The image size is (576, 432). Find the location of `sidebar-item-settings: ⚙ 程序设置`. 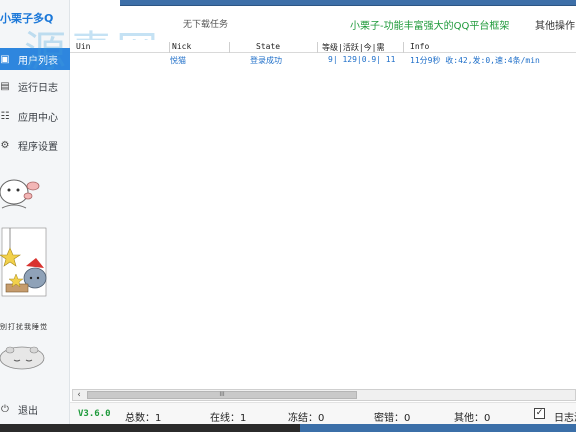

sidebar-item-settings: ⚙ 程序设置 is located at coordinates (35, 145).